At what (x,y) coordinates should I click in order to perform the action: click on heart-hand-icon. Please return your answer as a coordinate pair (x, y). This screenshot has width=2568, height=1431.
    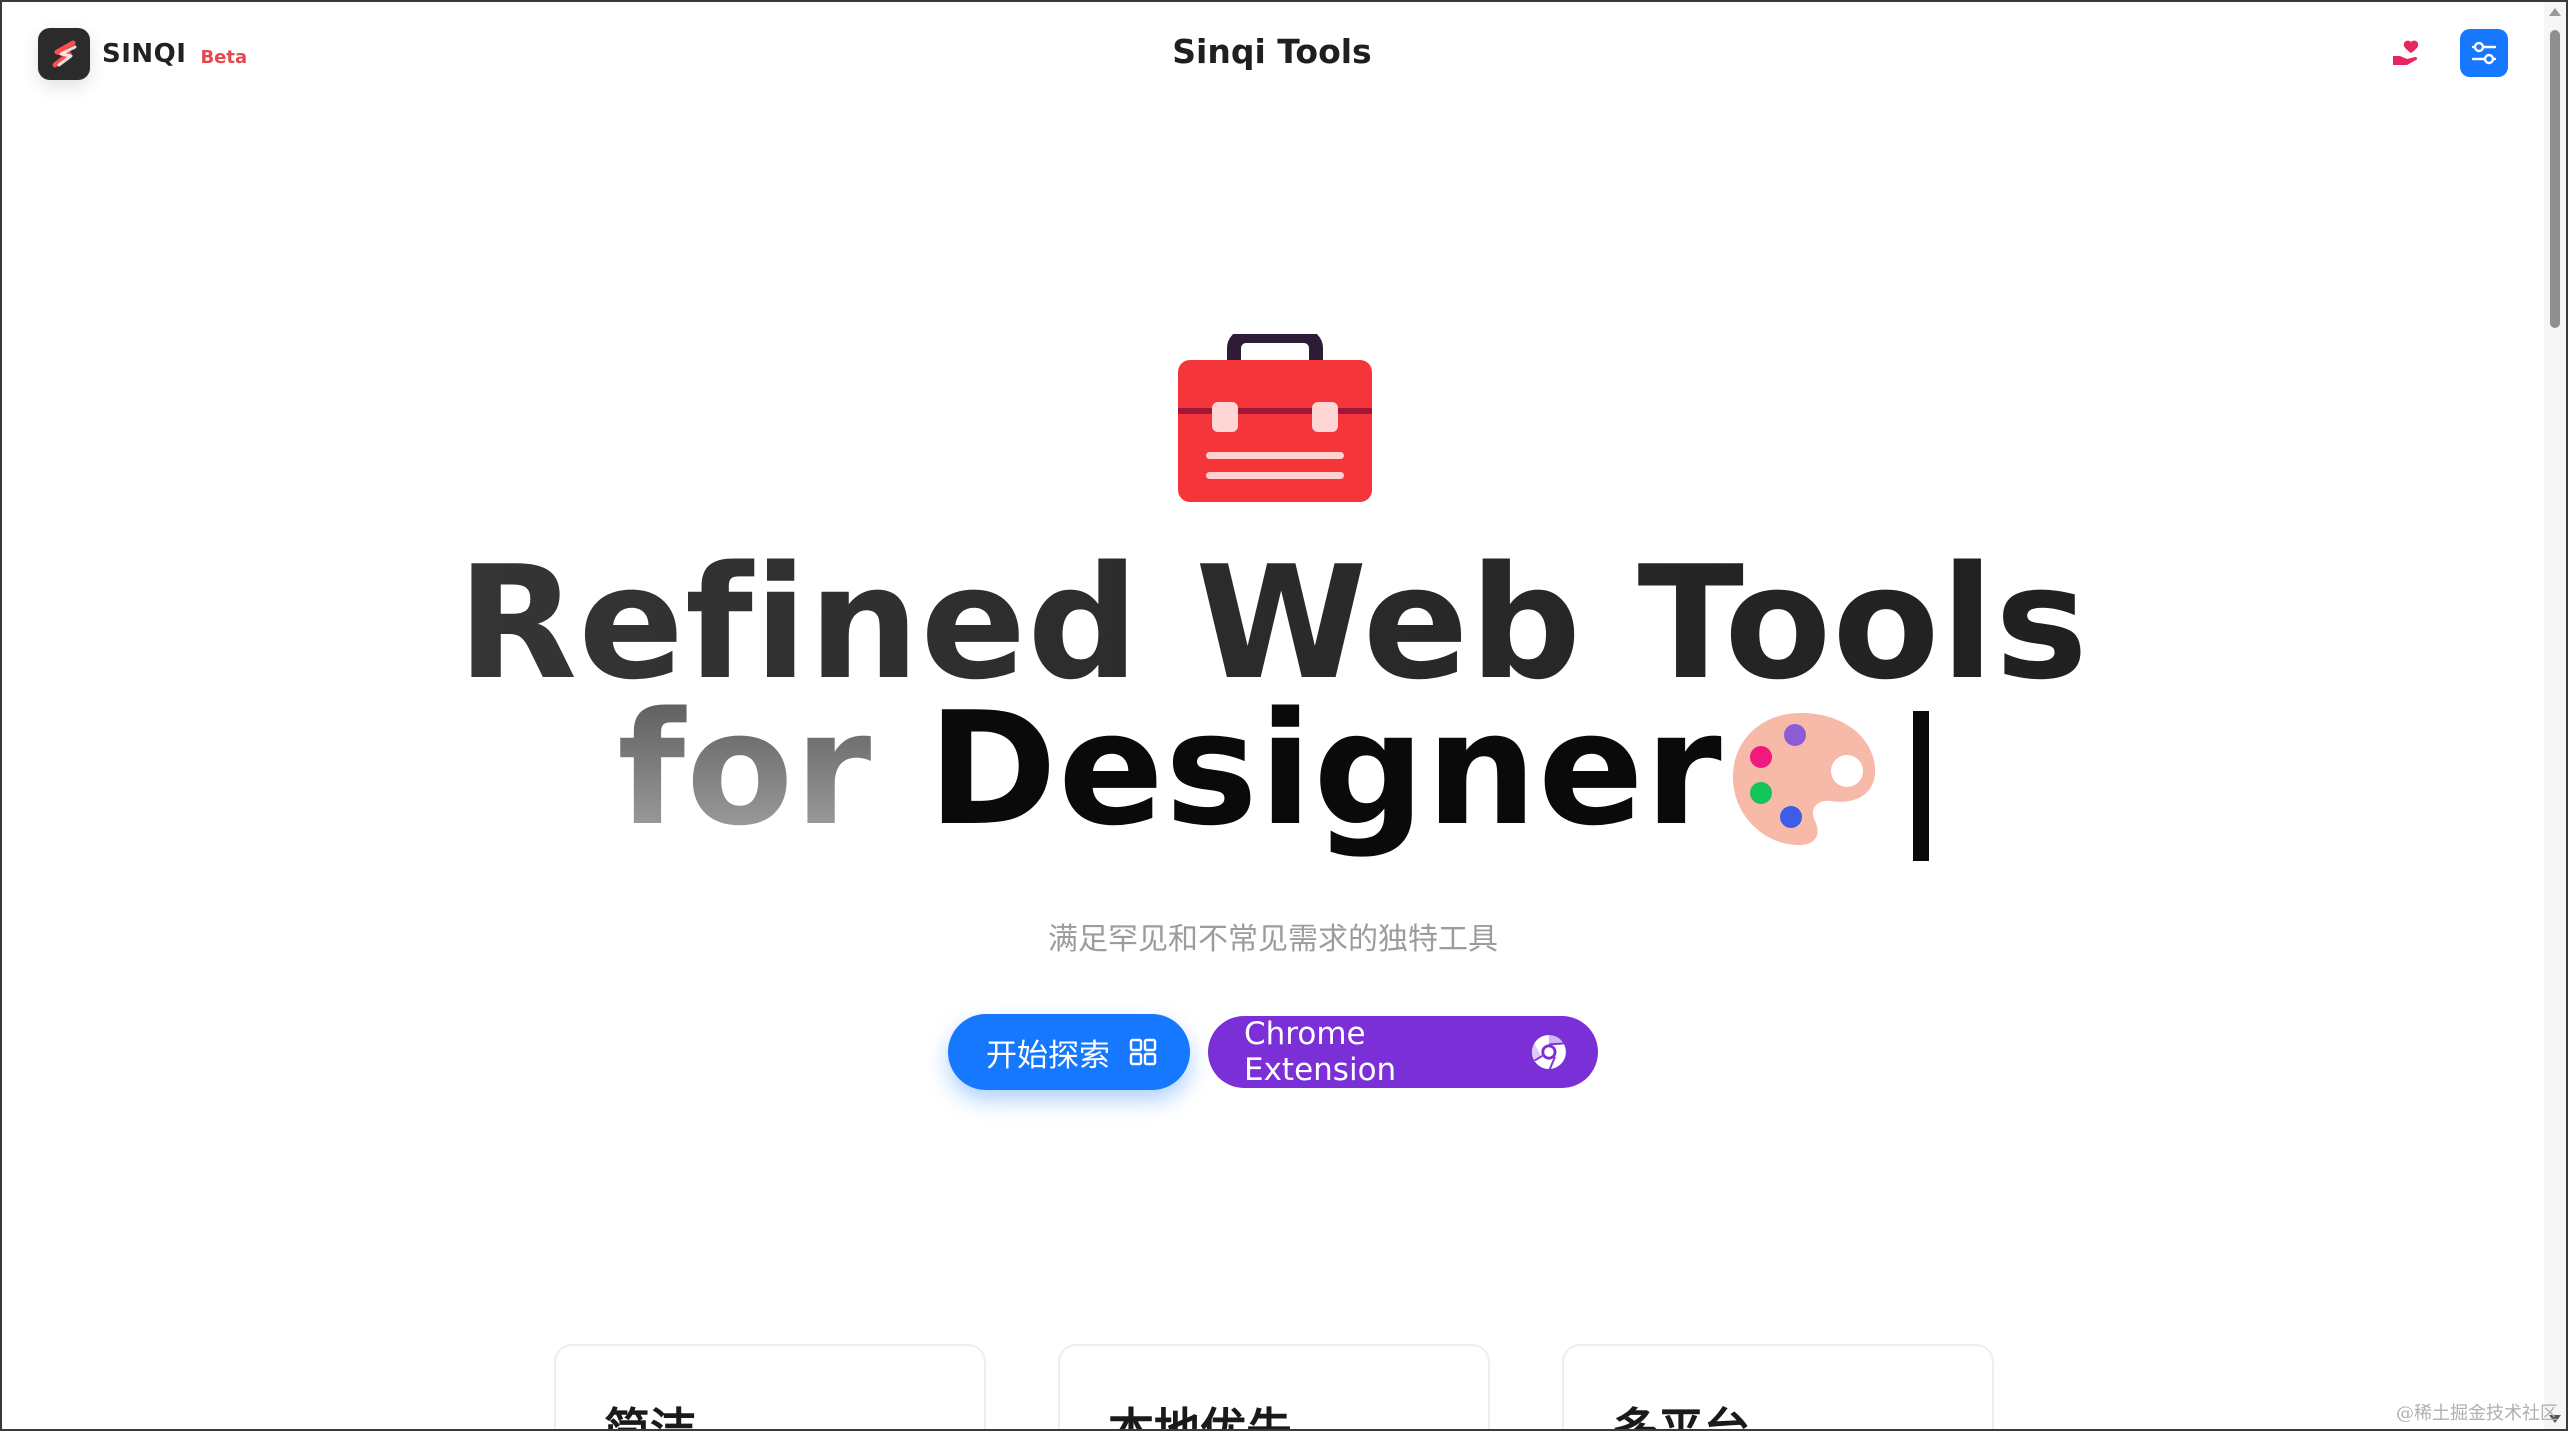
    Looking at the image, I should click on (2406, 52).